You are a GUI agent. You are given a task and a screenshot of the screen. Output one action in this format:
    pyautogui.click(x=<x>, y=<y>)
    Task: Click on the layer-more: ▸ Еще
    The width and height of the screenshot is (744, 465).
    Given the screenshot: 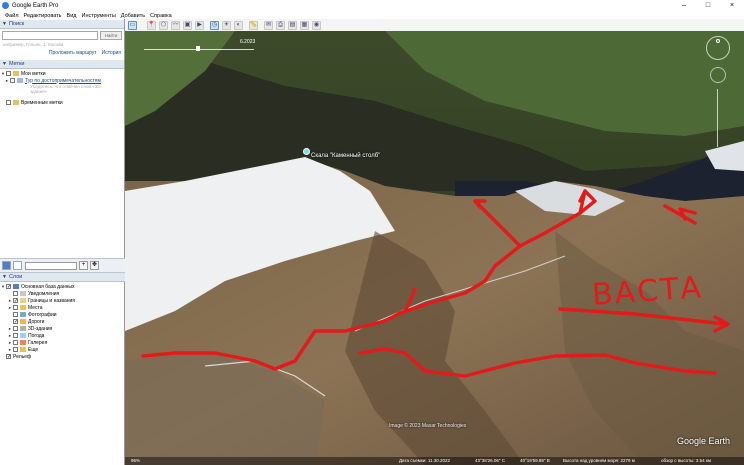 What is the action you would take?
    pyautogui.click(x=61, y=349)
    